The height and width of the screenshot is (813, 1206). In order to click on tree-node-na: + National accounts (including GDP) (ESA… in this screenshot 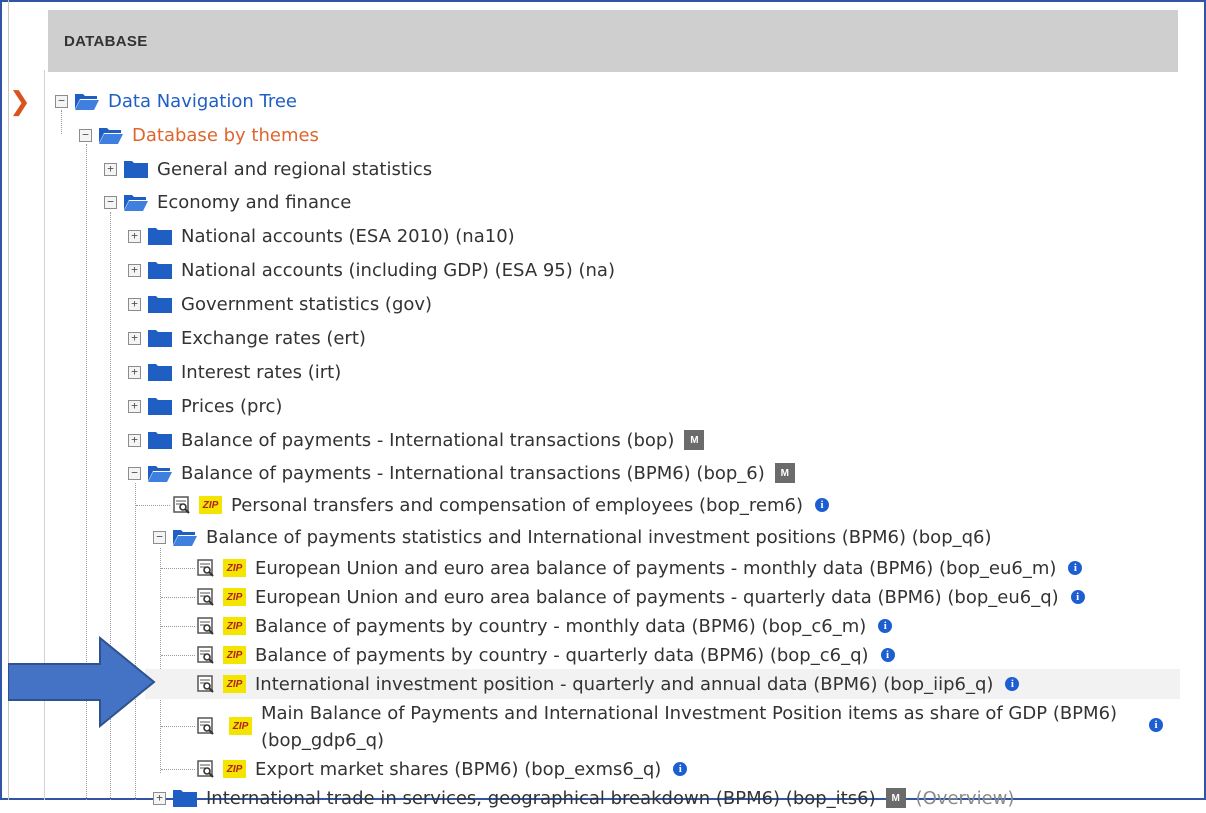, I will do `click(371, 270)`.